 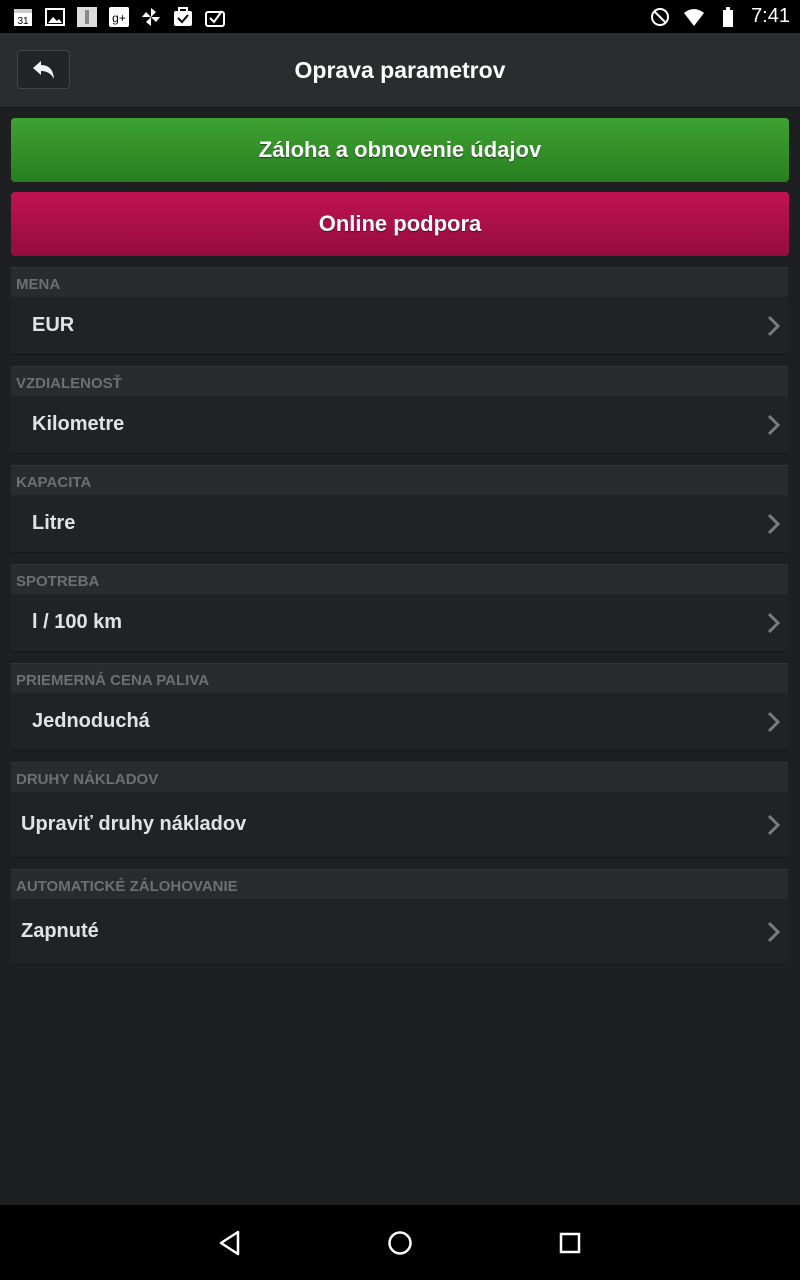 I want to click on setting-value: Litre, so click(x=54, y=523).